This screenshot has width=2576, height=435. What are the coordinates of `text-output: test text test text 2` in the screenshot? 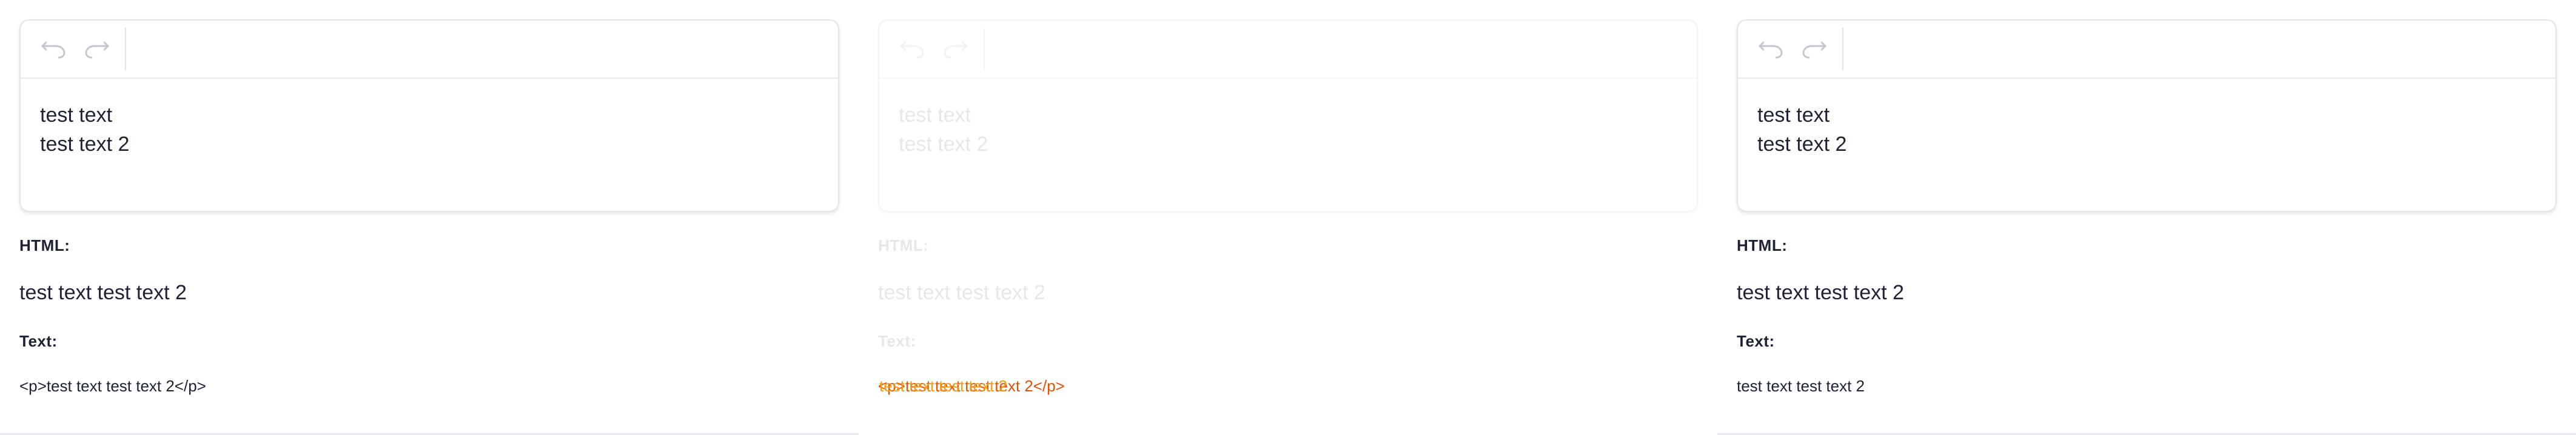 It's located at (1801, 386).